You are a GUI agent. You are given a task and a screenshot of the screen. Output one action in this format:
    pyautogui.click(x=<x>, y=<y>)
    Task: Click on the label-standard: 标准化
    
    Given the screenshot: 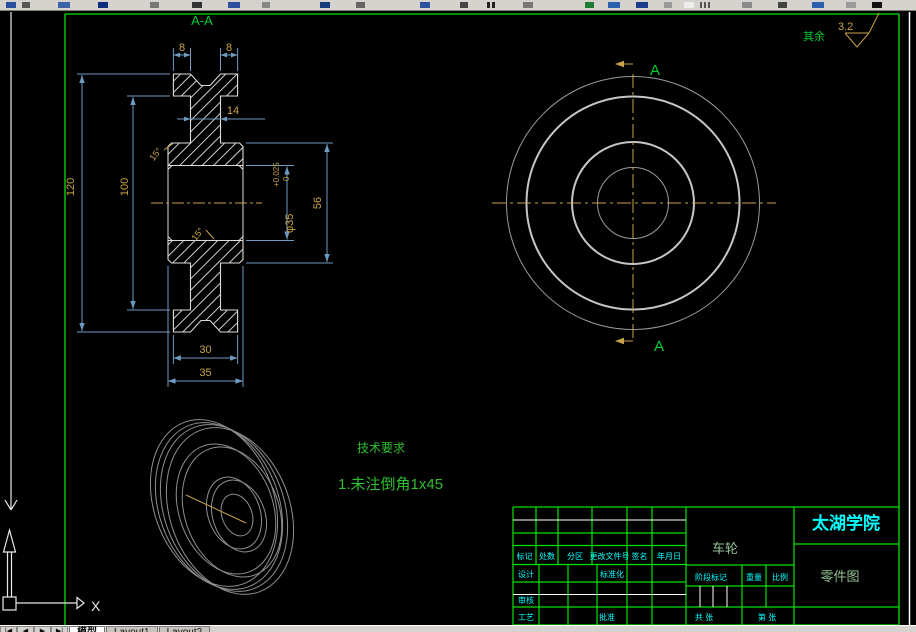 What is the action you would take?
    pyautogui.click(x=612, y=574)
    